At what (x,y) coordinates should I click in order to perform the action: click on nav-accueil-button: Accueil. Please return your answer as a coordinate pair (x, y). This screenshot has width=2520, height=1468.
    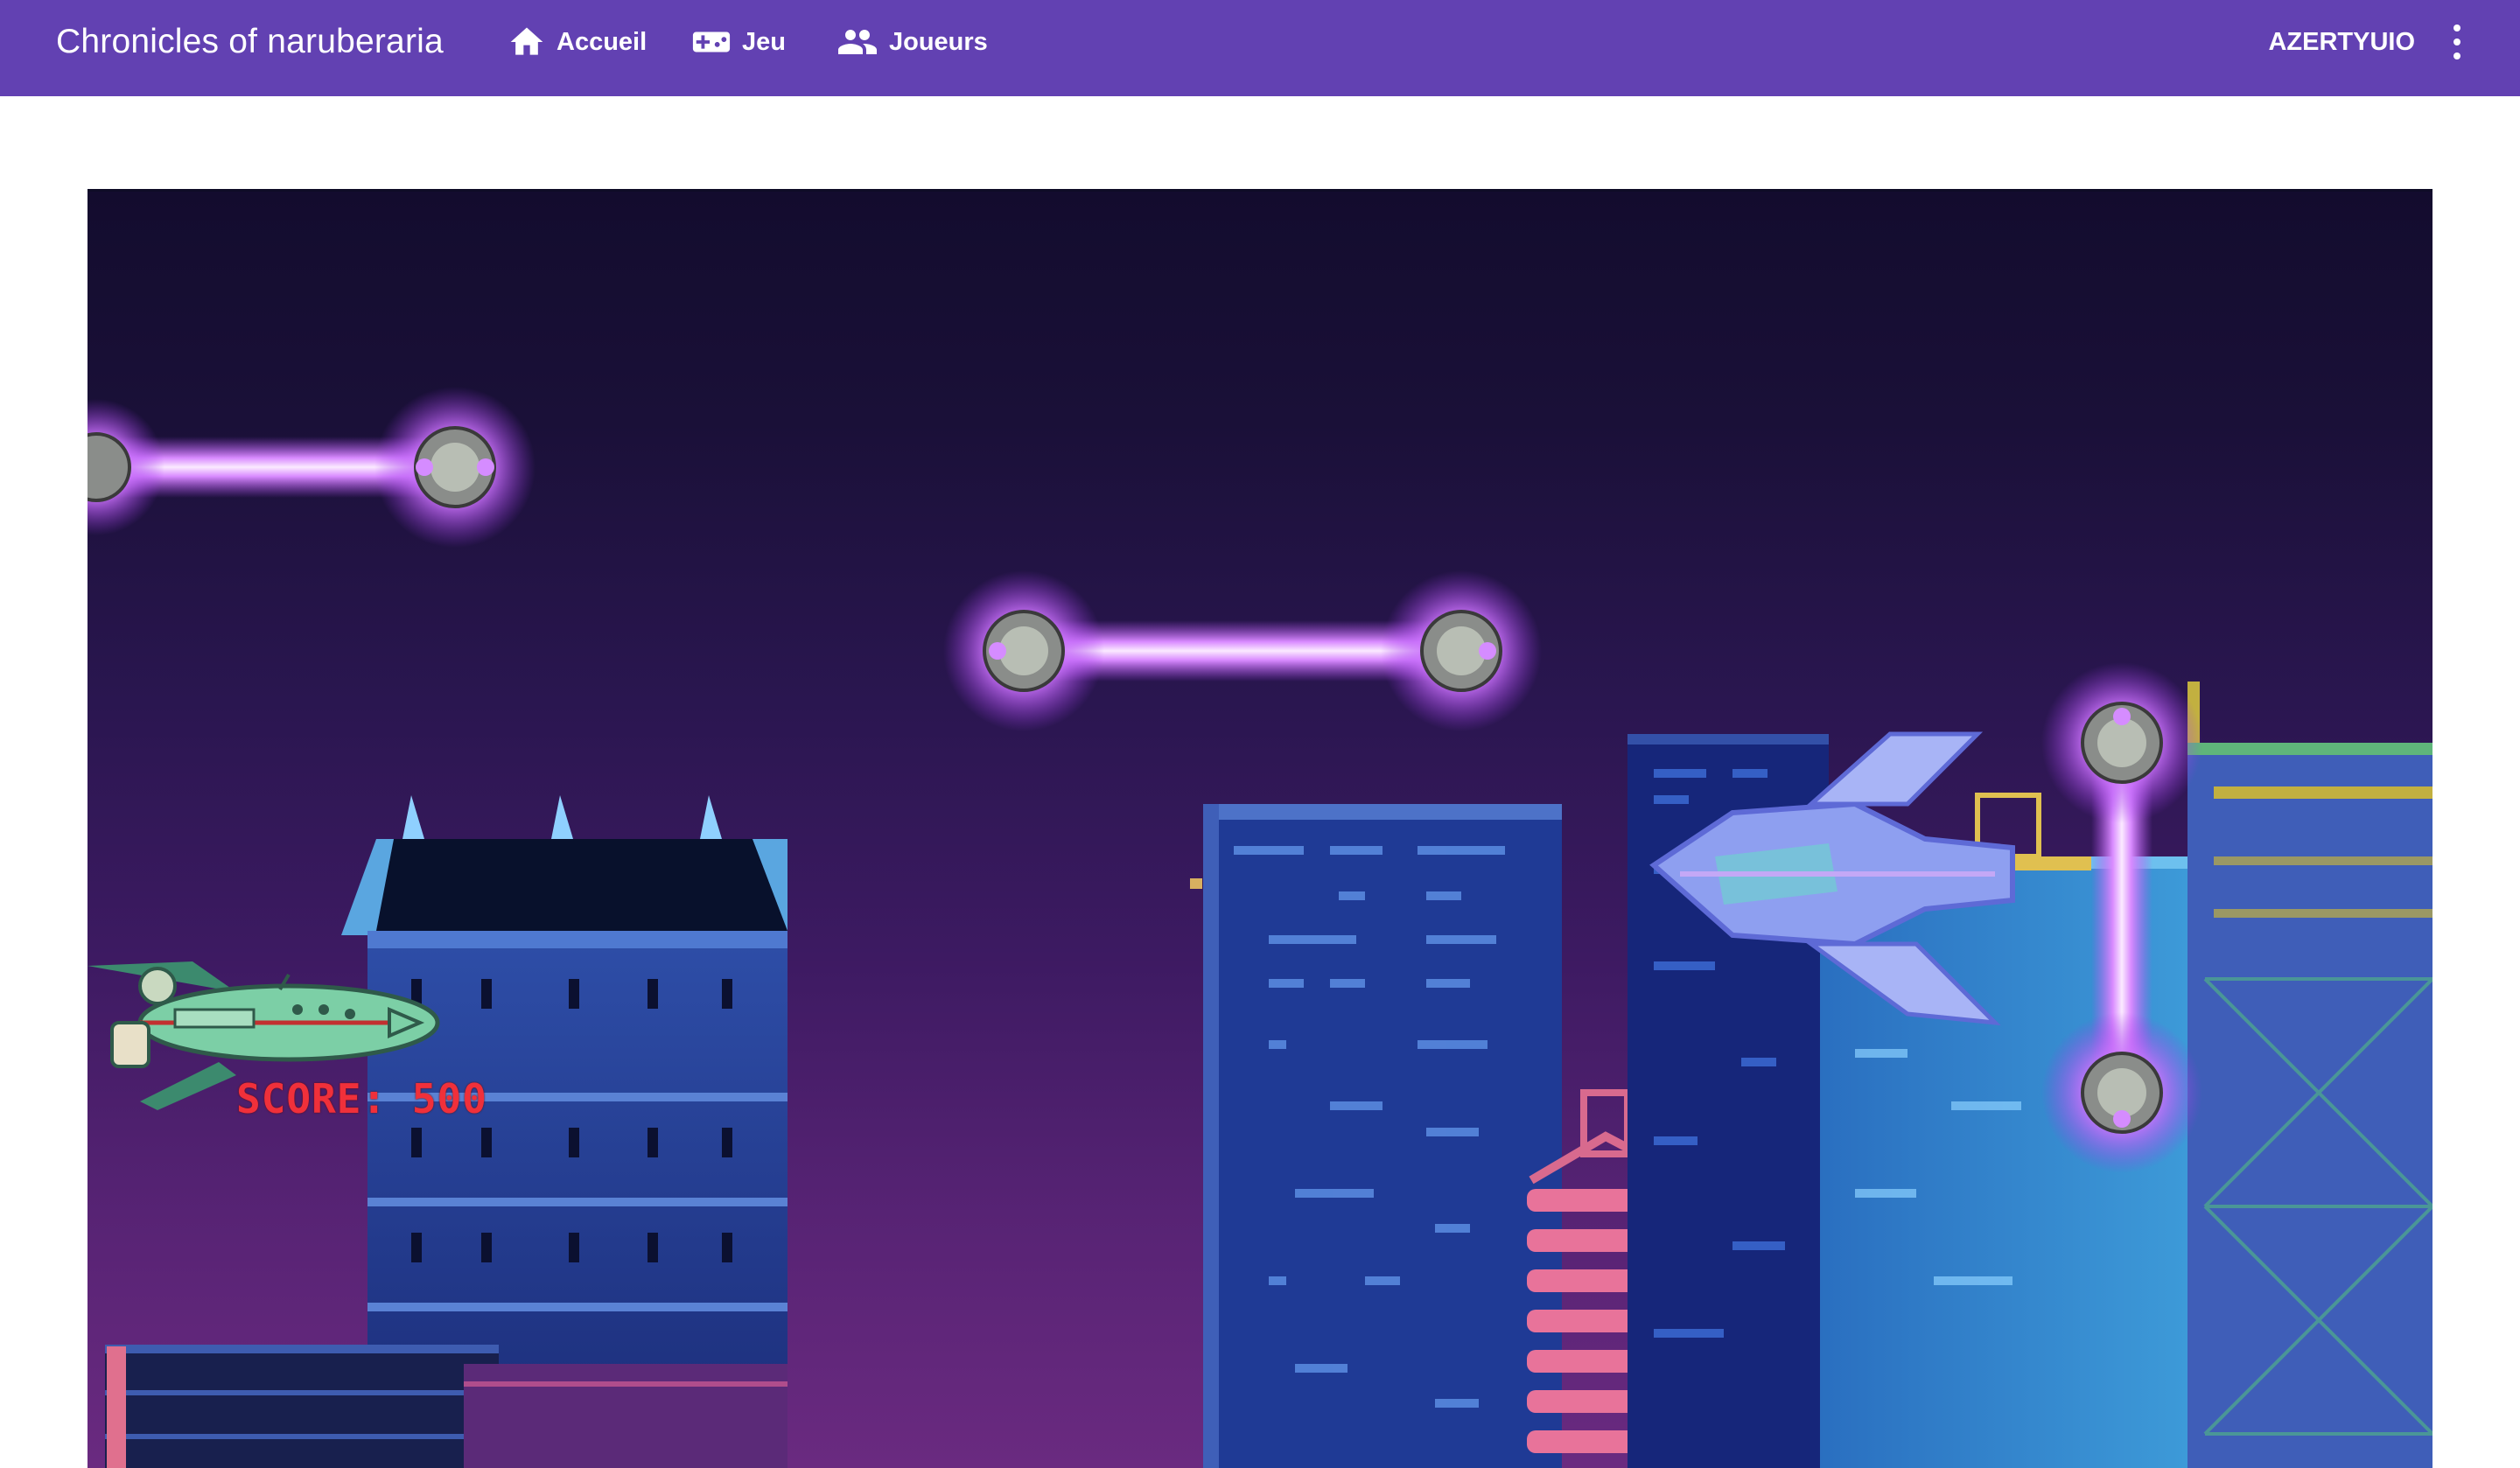
    Looking at the image, I should click on (577, 41).